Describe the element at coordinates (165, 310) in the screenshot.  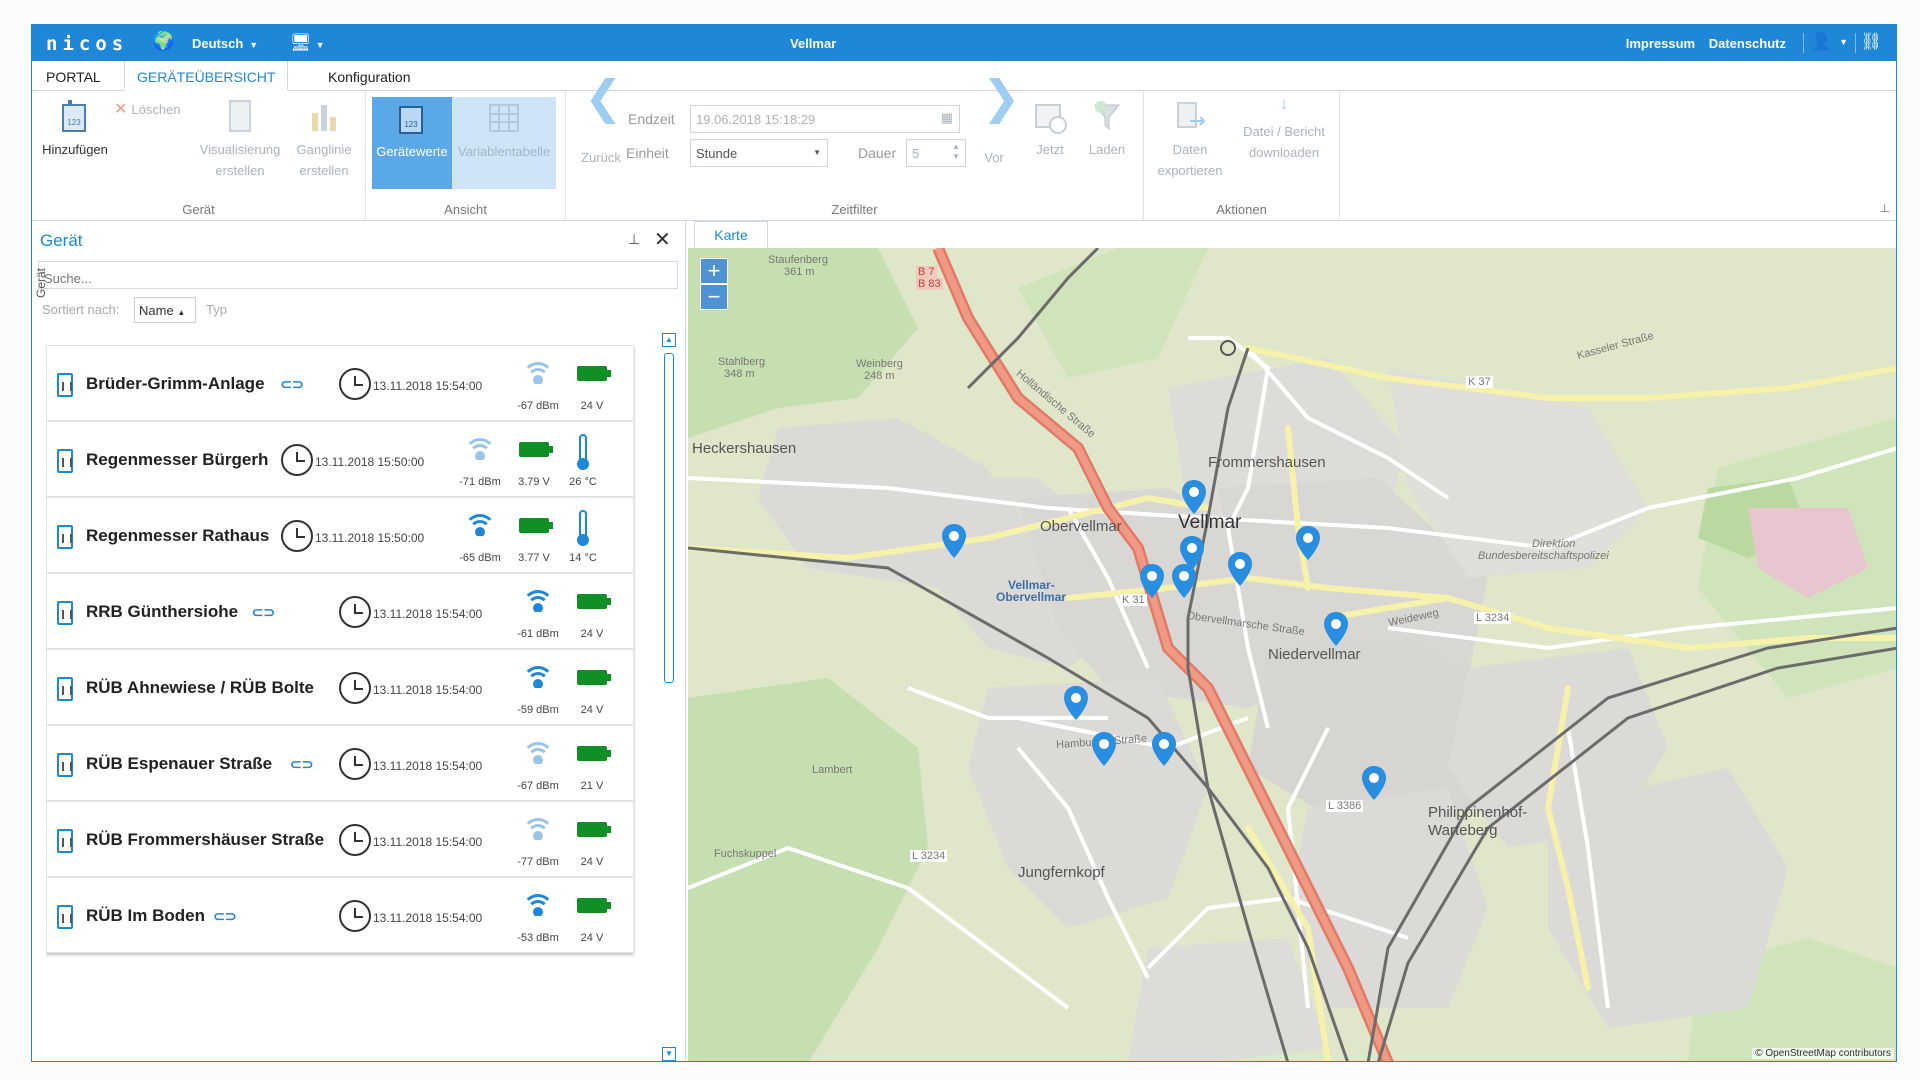
I see `sort-name-select: Name ▲` at that location.